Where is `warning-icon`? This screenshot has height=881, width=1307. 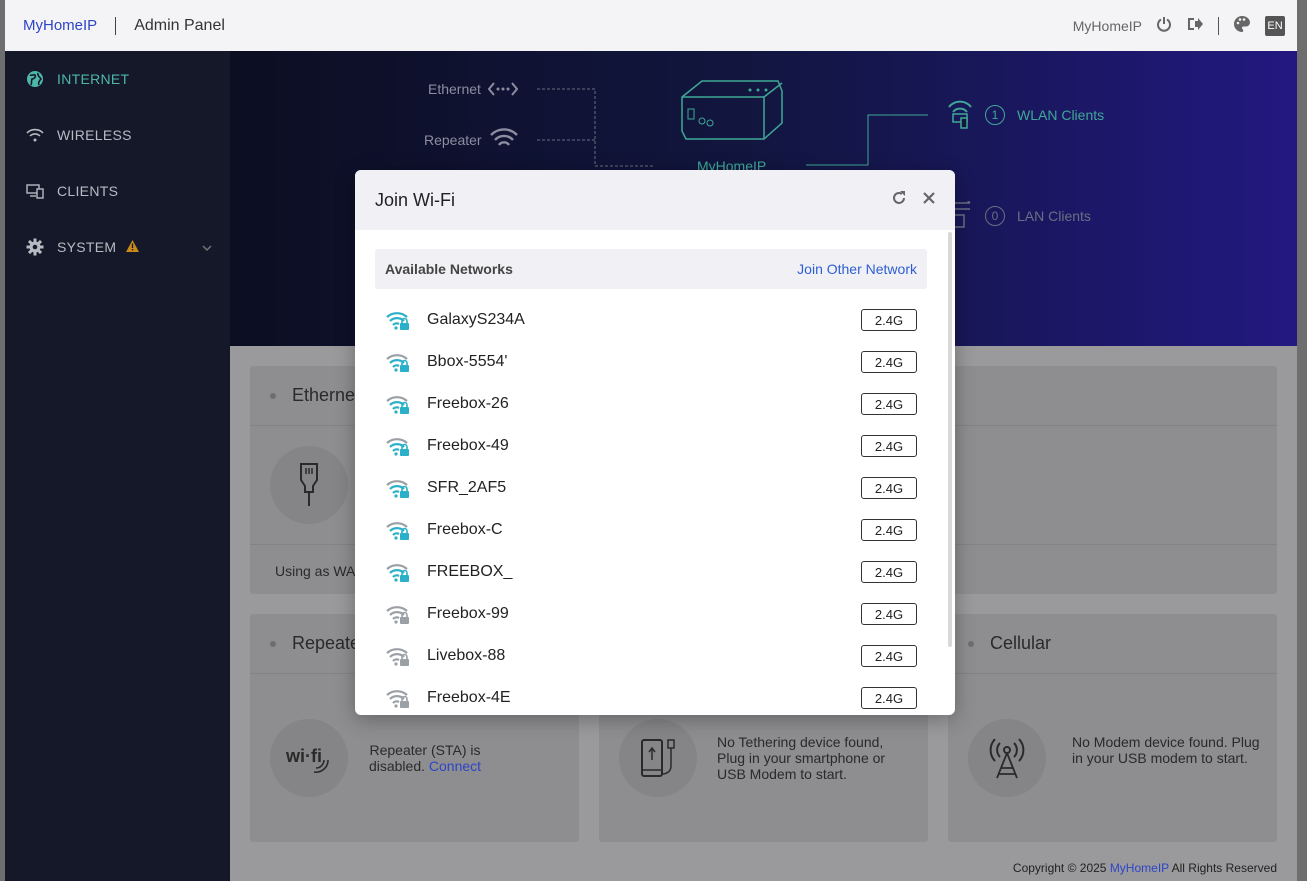
warning-icon is located at coordinates (133, 247).